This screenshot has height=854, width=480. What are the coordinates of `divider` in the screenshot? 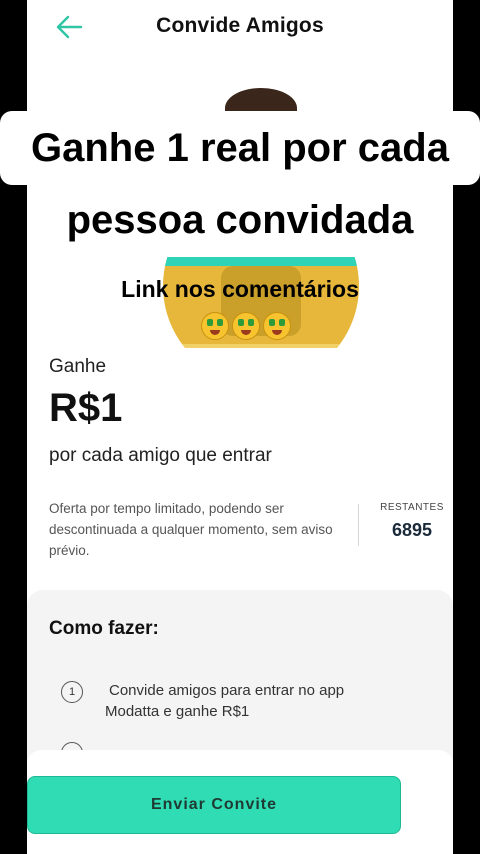 It's located at (358, 525).